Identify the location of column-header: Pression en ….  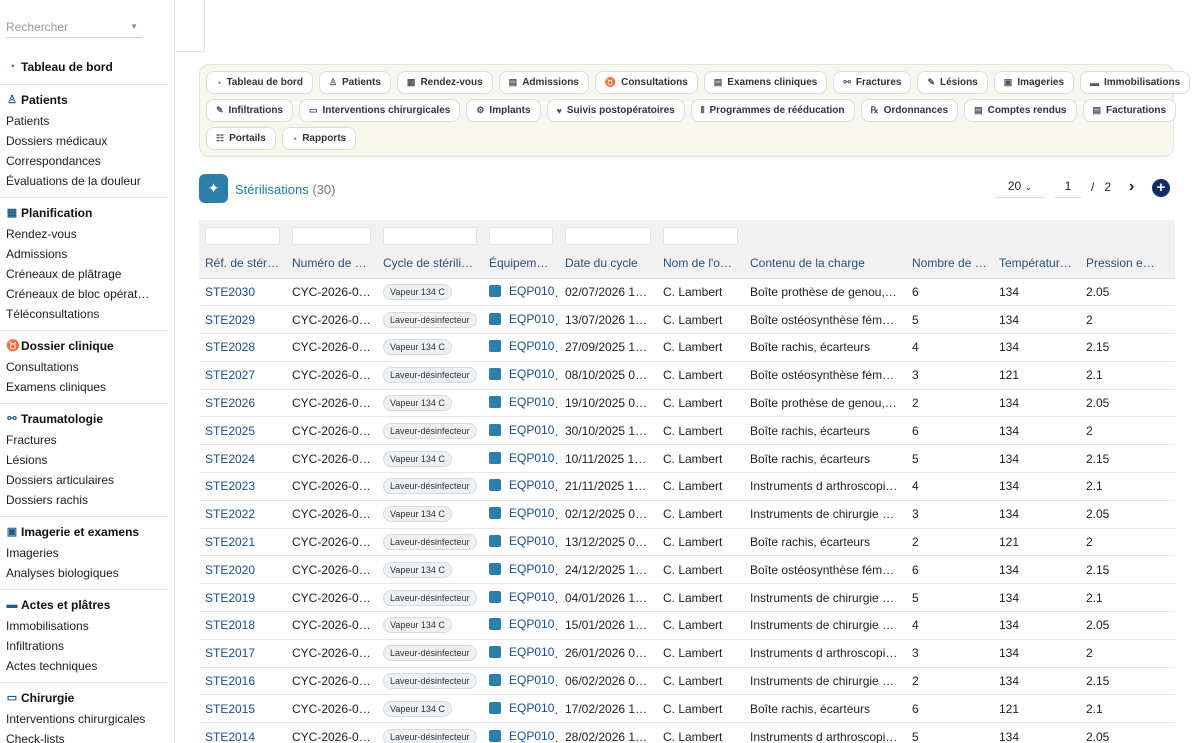
(1123, 263).